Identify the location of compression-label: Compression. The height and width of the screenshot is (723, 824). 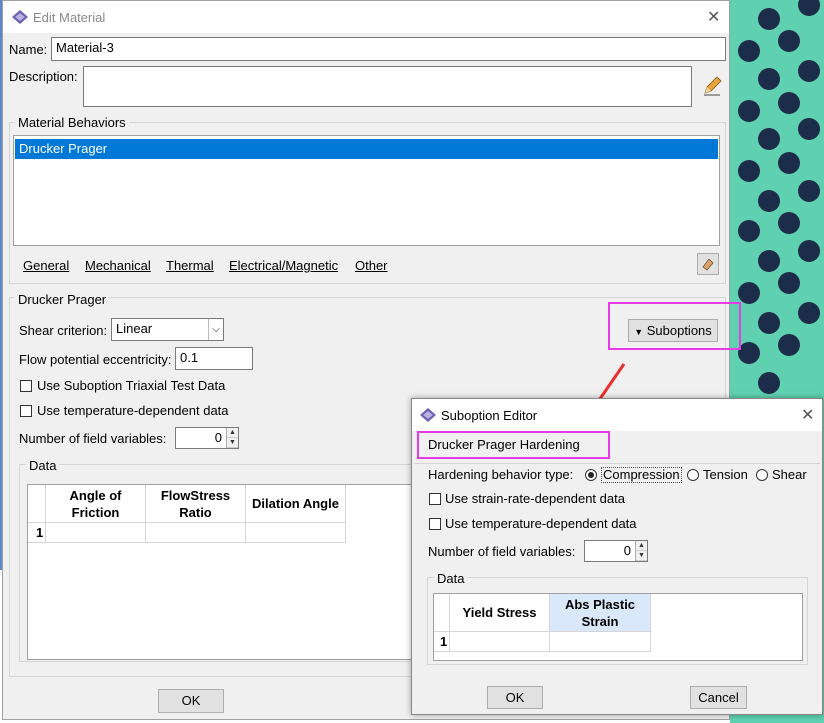
(641, 475).